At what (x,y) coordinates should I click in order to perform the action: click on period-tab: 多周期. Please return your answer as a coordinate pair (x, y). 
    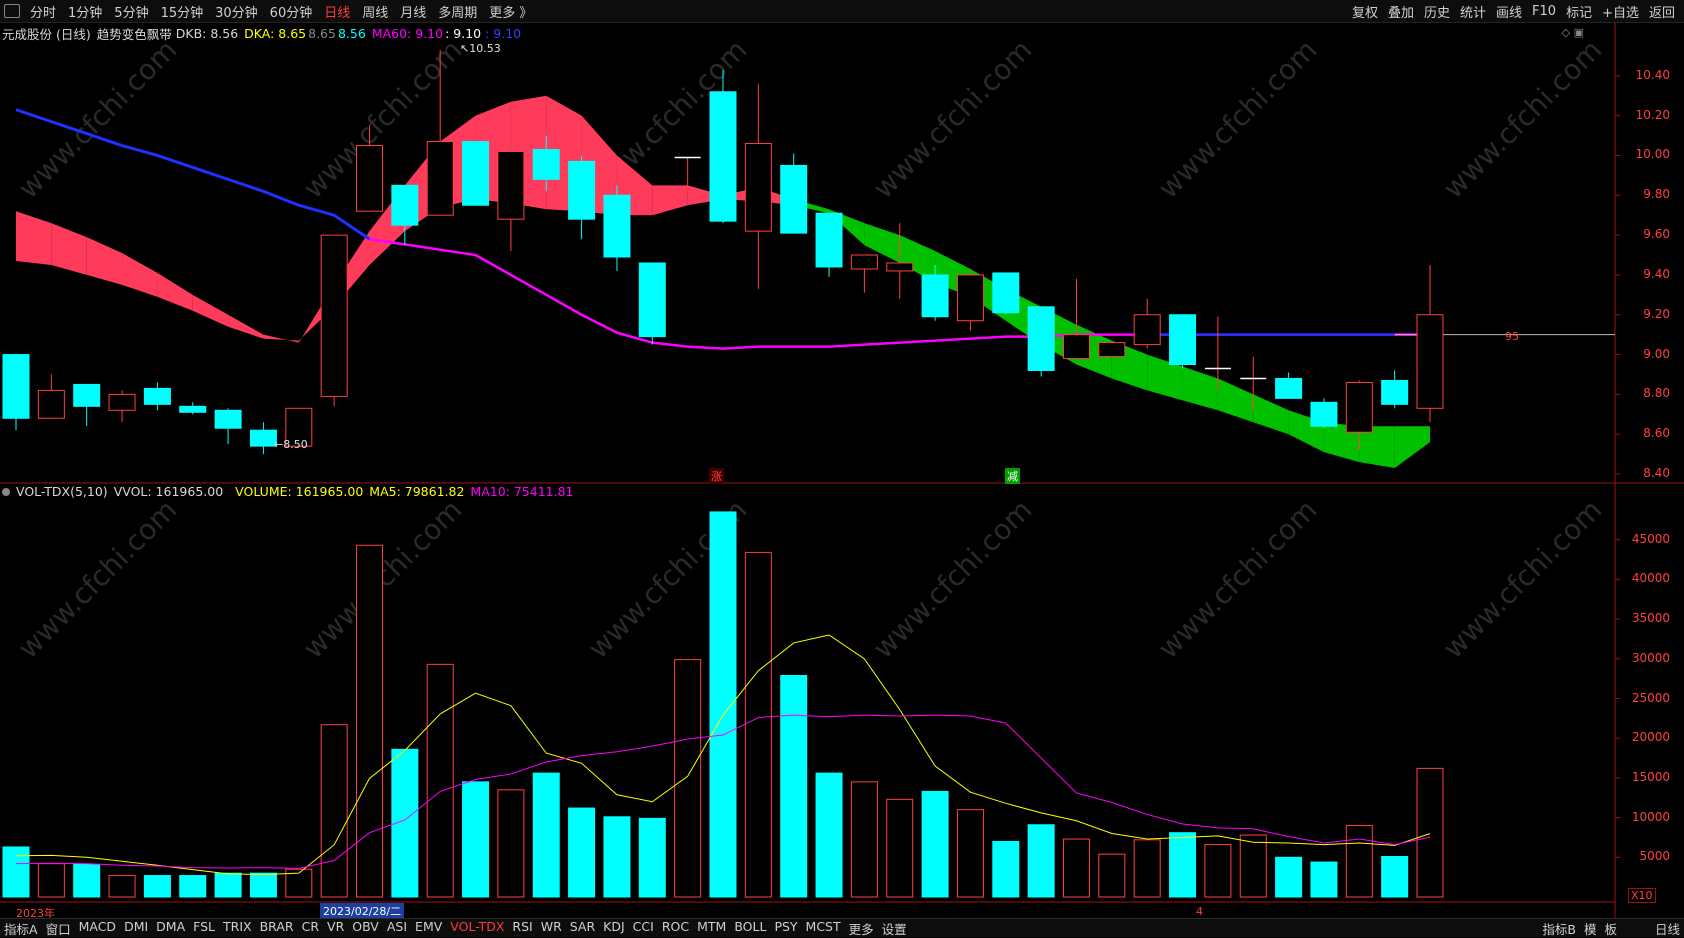
    Looking at the image, I should click on (457, 11).